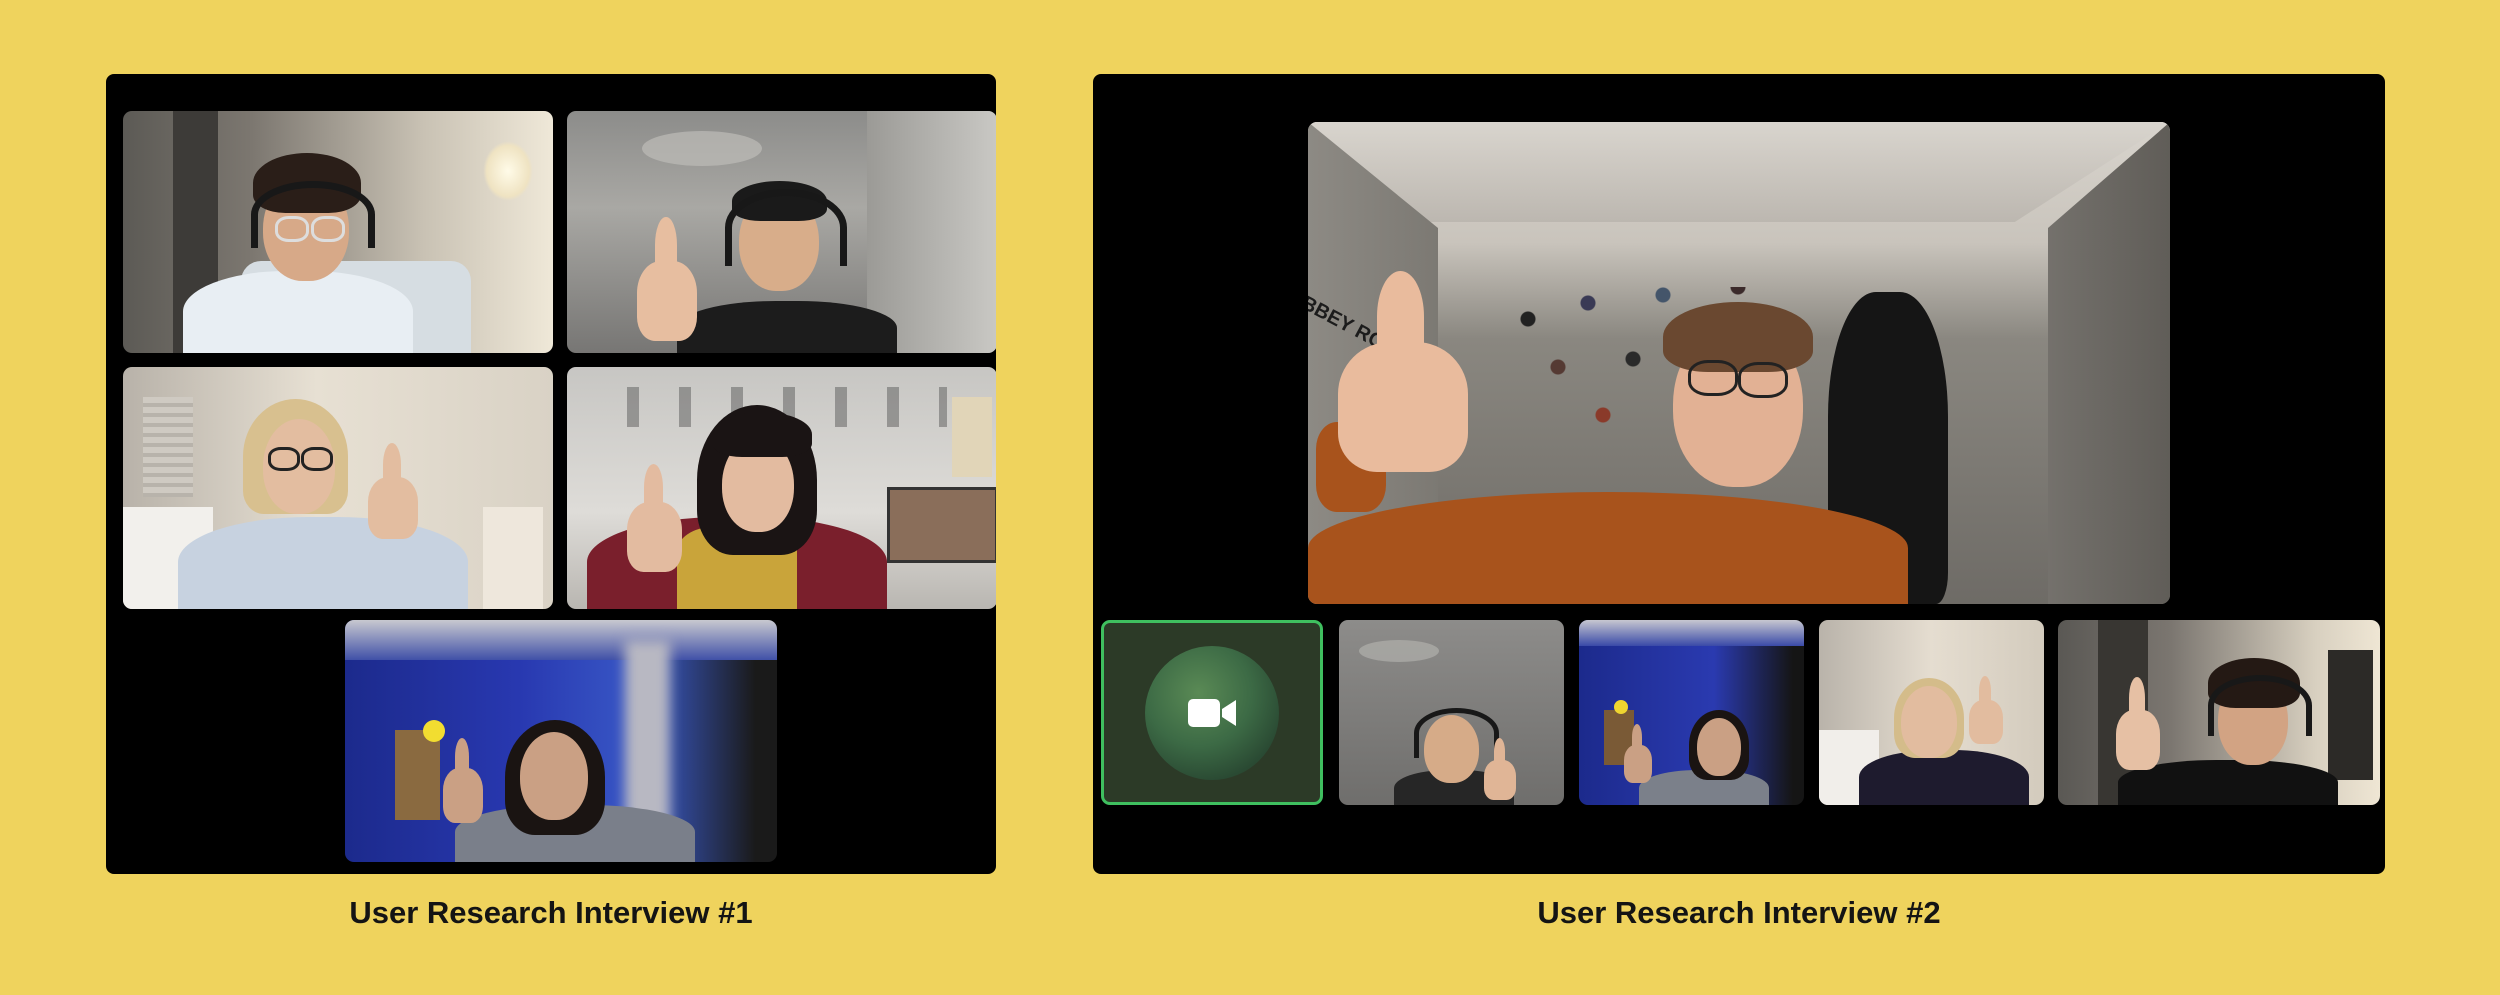 The image size is (2500, 995). I want to click on self-view-tile, so click(1212, 712).